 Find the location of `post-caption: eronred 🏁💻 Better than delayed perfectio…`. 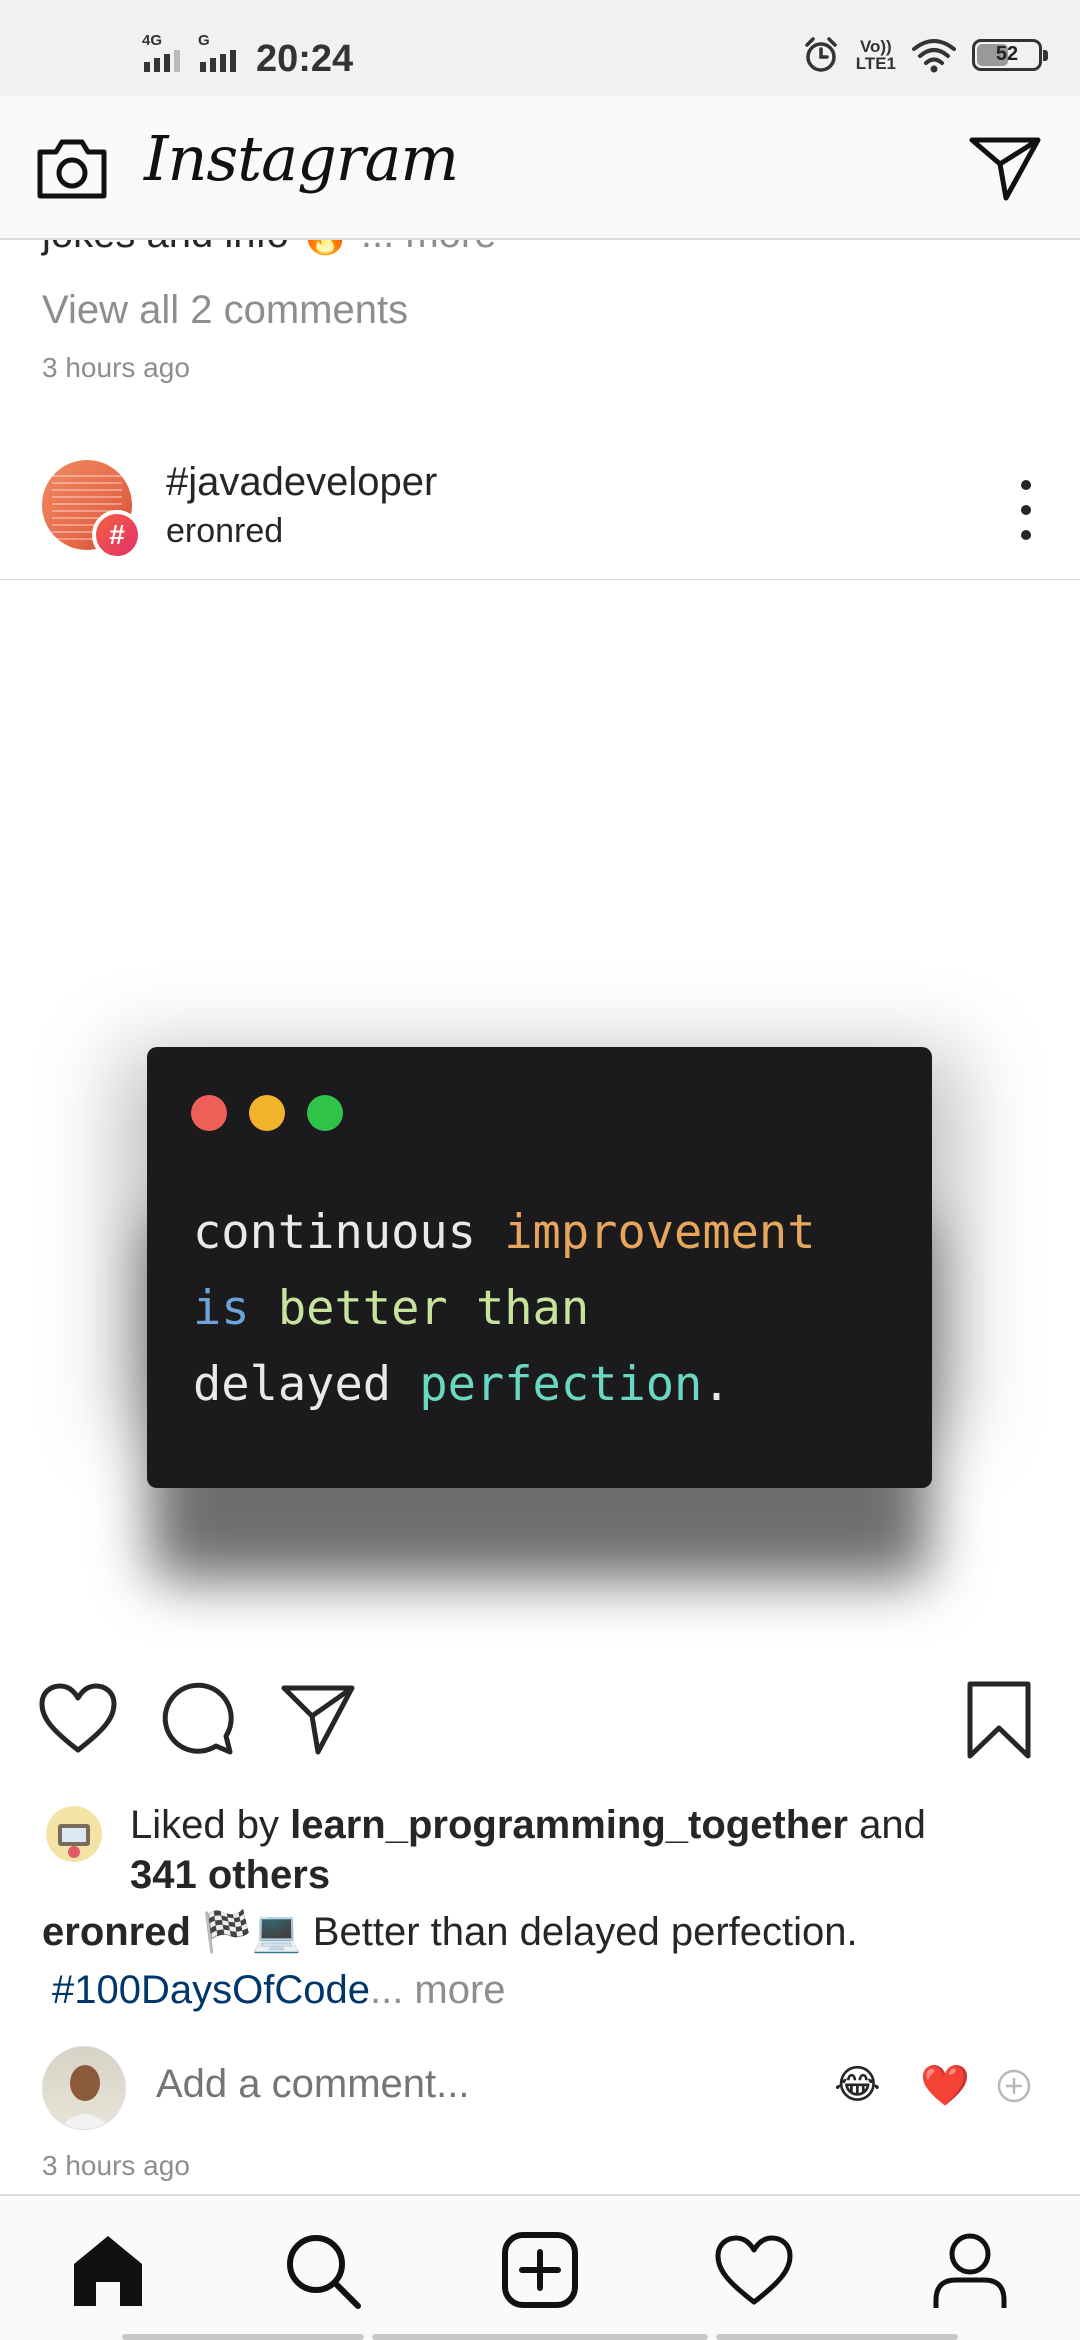

post-caption: eronred 🏁💻 Better than delayed perfectio… is located at coordinates (450, 1931).